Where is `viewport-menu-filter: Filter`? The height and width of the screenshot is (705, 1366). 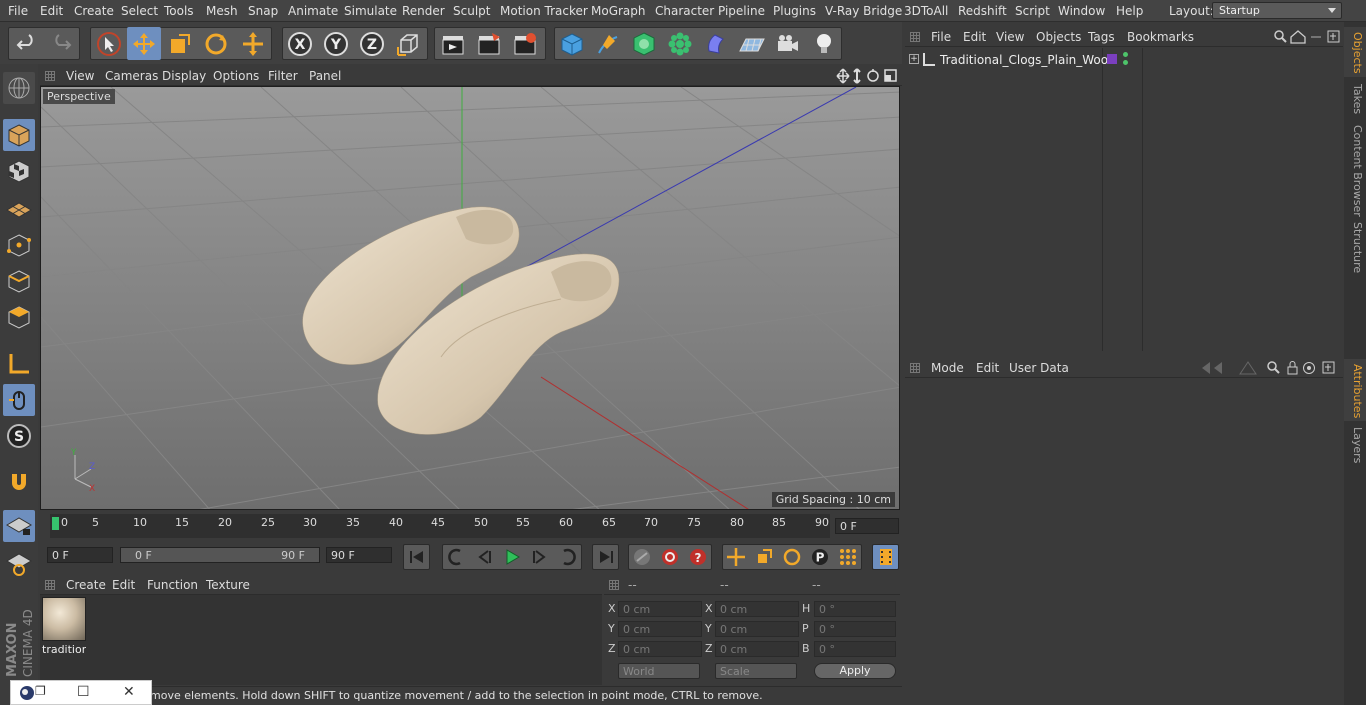
viewport-menu-filter: Filter is located at coordinates (283, 76).